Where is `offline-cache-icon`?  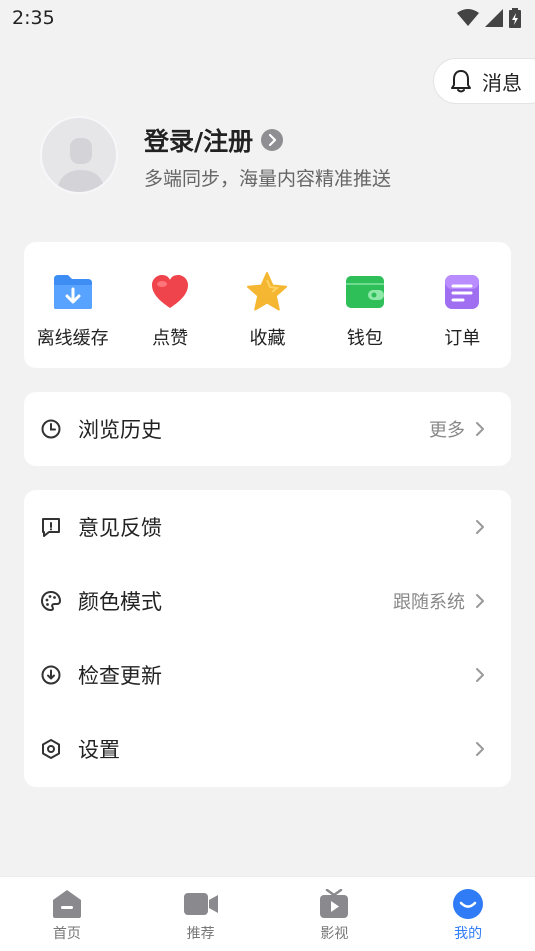 offline-cache-icon is located at coordinates (73, 292).